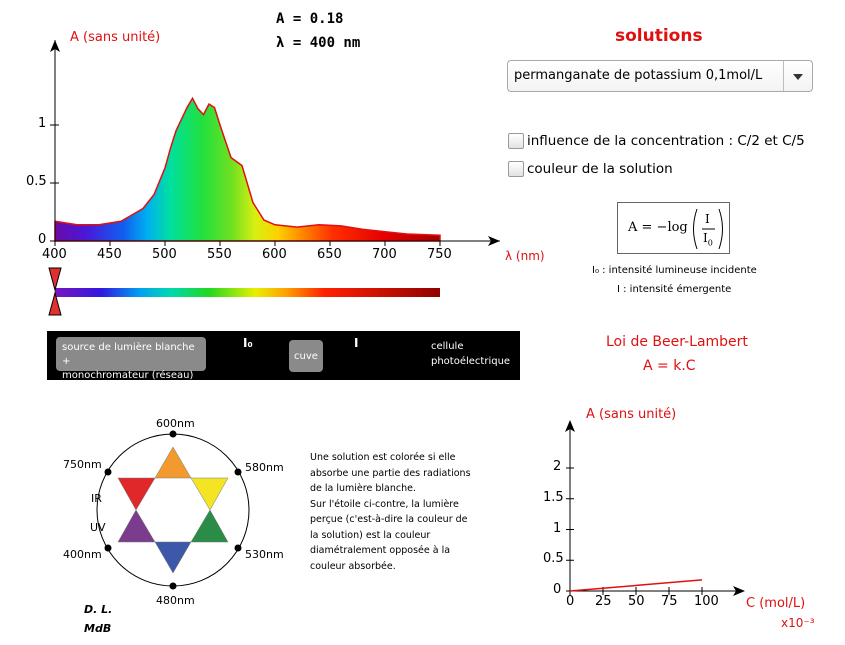 The width and height of the screenshot is (845, 645). What do you see at coordinates (516, 169) in the screenshot?
I see `solution-color-checkbox` at bounding box center [516, 169].